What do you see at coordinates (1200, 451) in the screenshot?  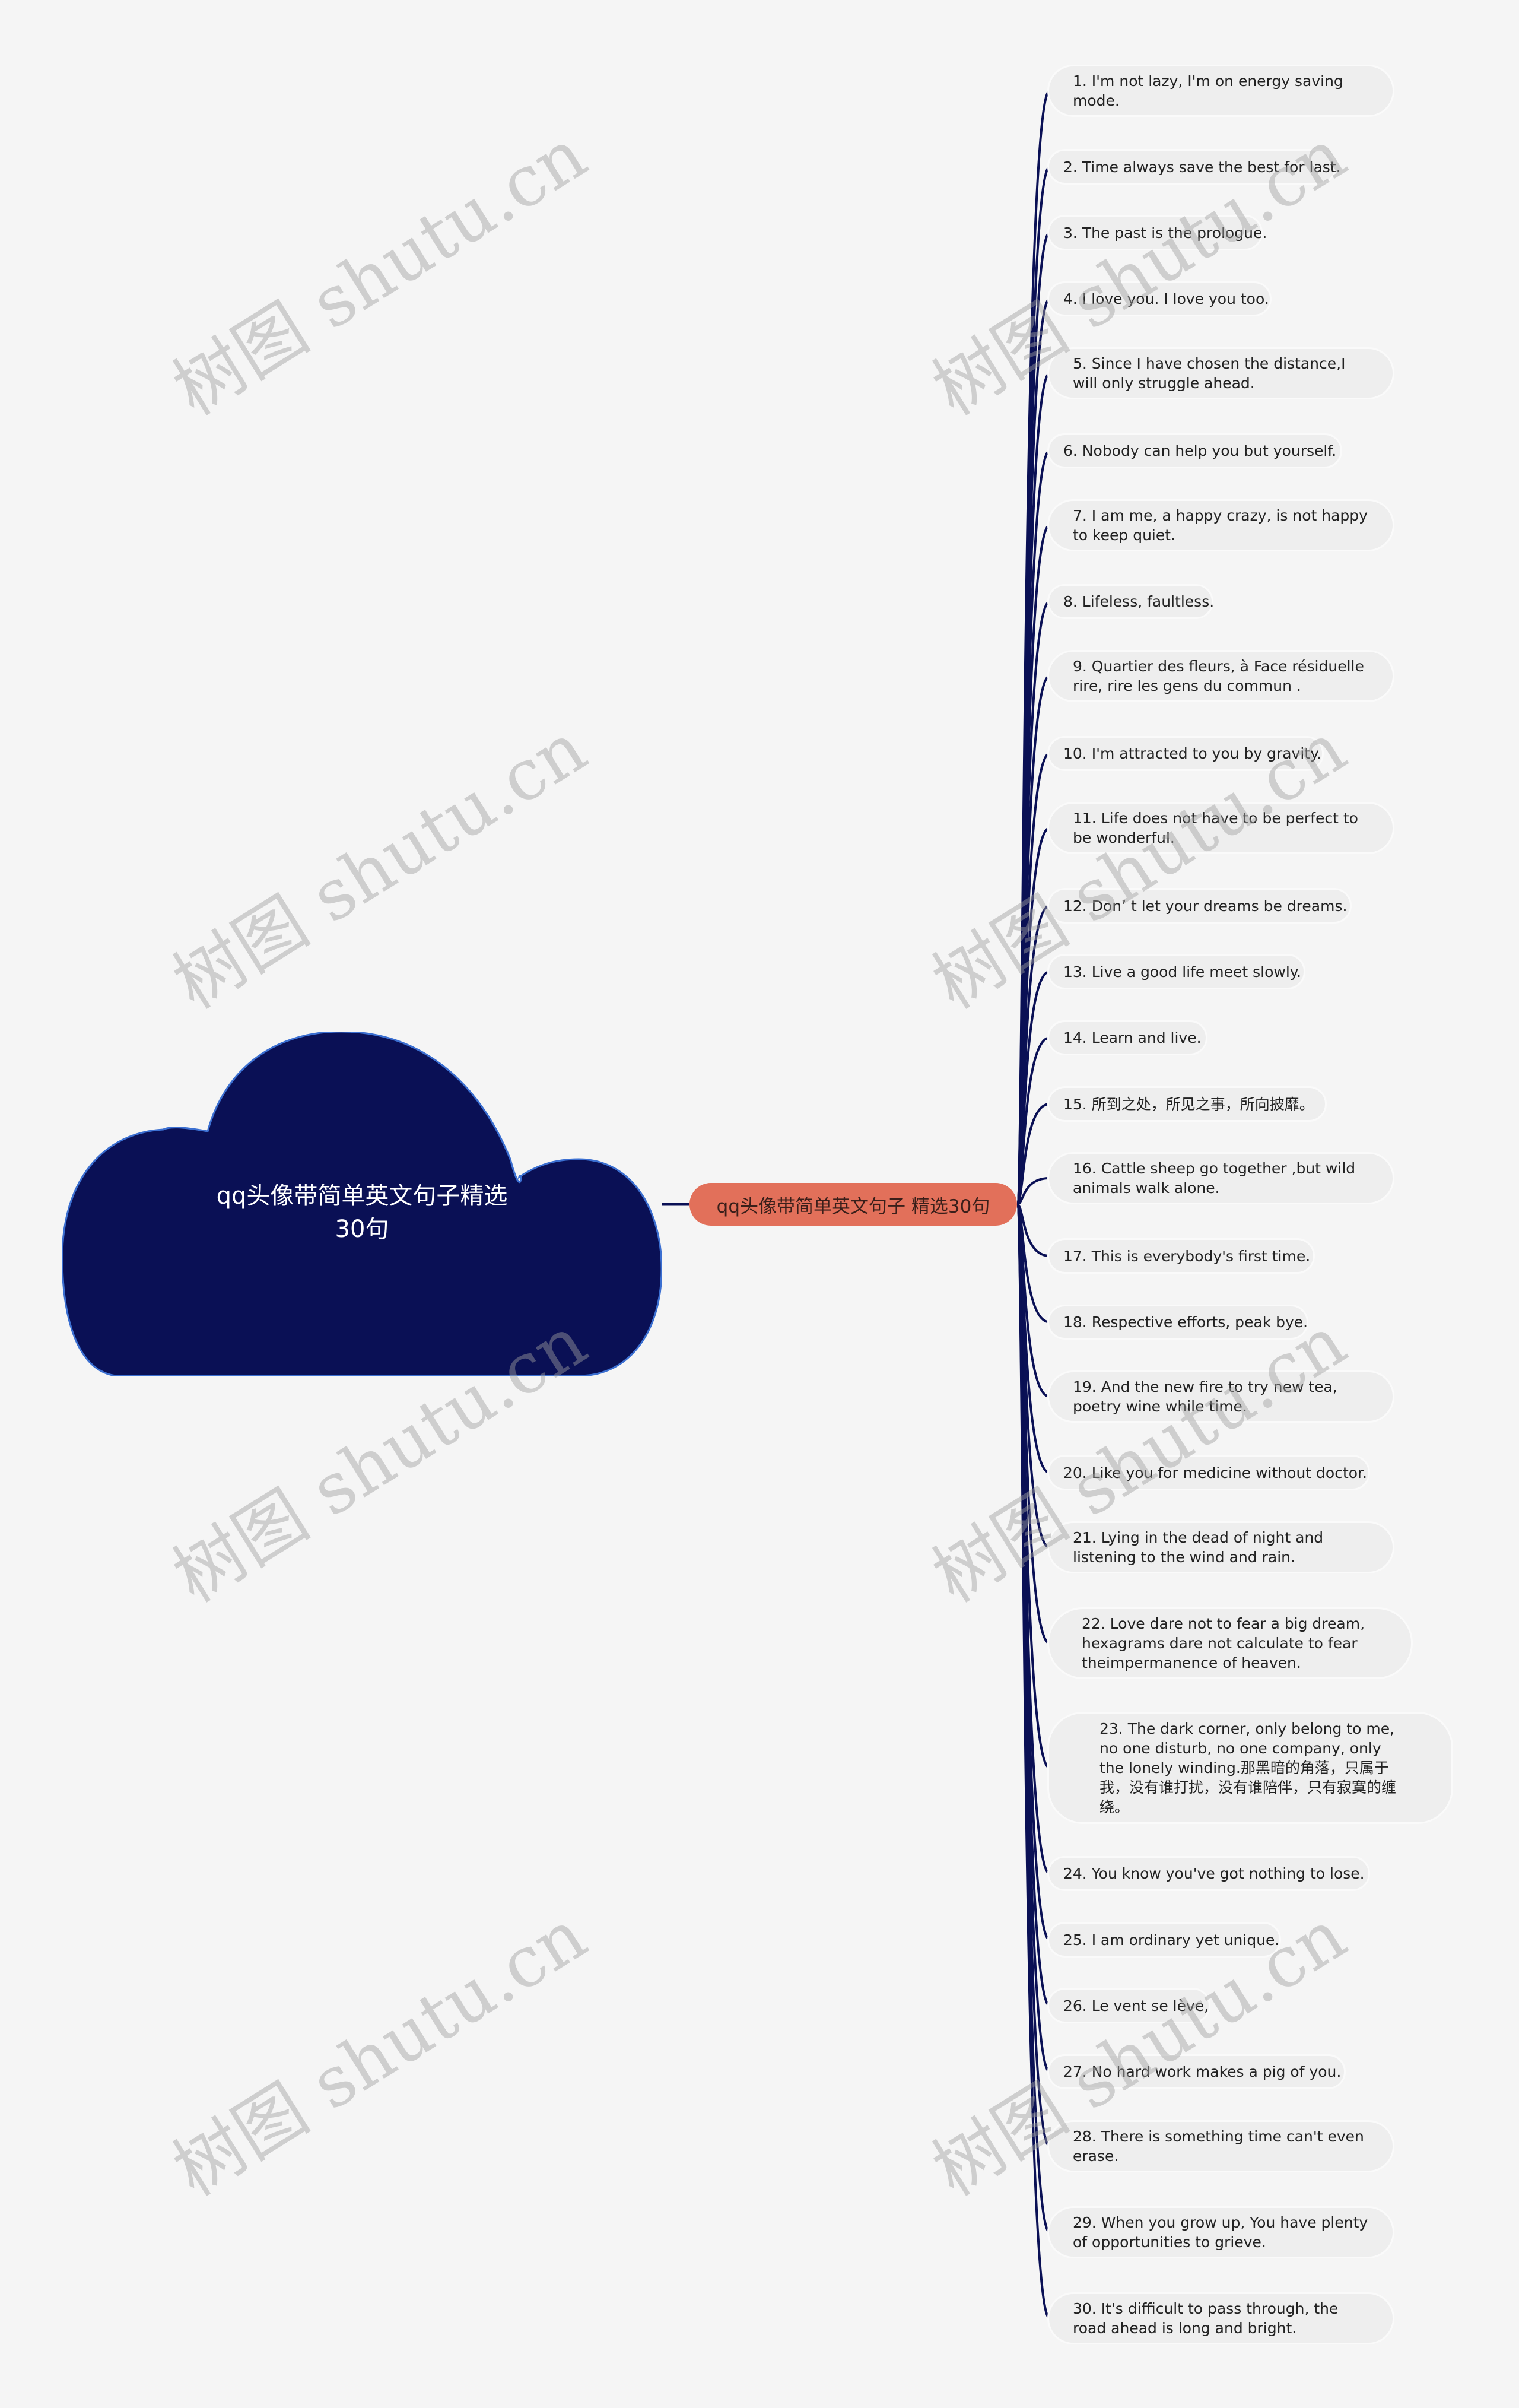 I see `leaf-text: 6. Nobody can help you but yourself.` at bounding box center [1200, 451].